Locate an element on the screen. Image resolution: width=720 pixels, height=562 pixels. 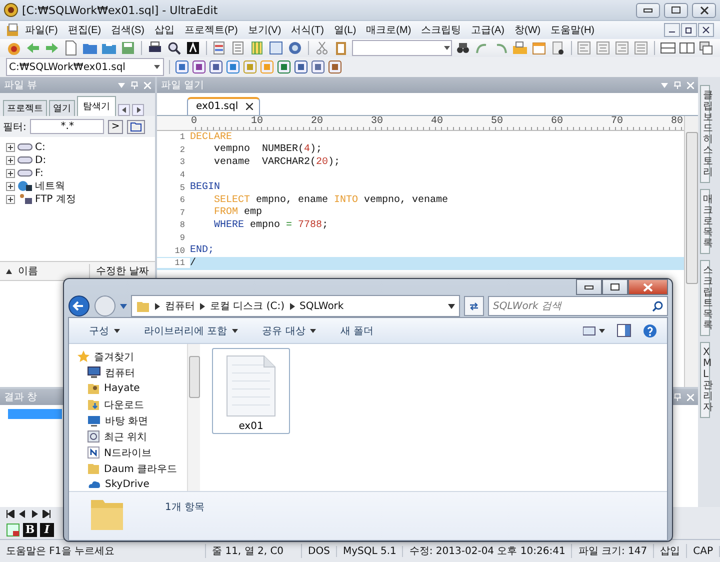
prev-arrow-icon is located at coordinates (22, 514).